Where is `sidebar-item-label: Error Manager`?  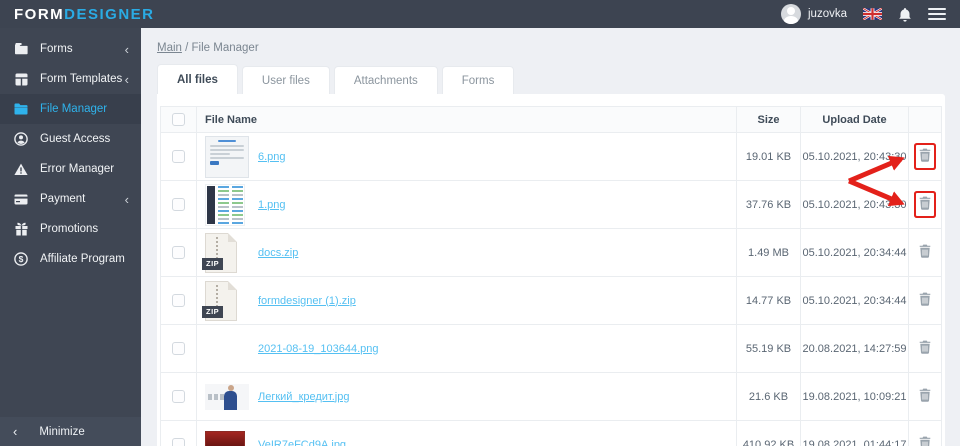
sidebar-item-label: Error Manager is located at coordinates (77, 169).